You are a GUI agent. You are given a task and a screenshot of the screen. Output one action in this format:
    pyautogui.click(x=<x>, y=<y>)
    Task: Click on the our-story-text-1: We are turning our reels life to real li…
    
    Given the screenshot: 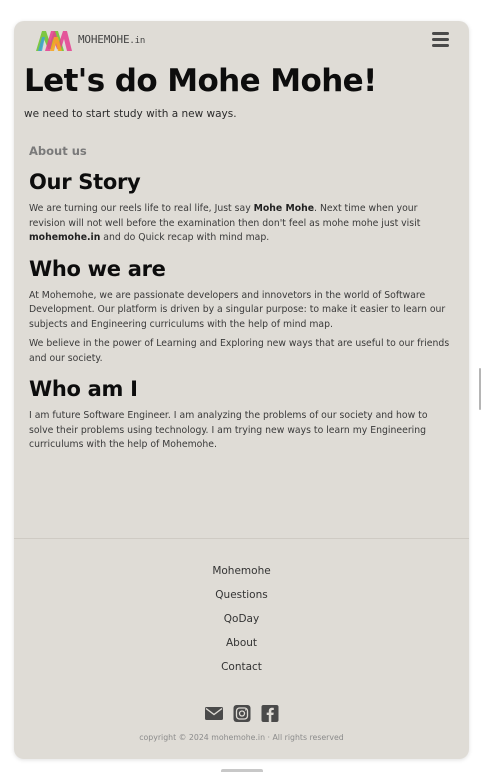 What is the action you would take?
    pyautogui.click(x=141, y=208)
    